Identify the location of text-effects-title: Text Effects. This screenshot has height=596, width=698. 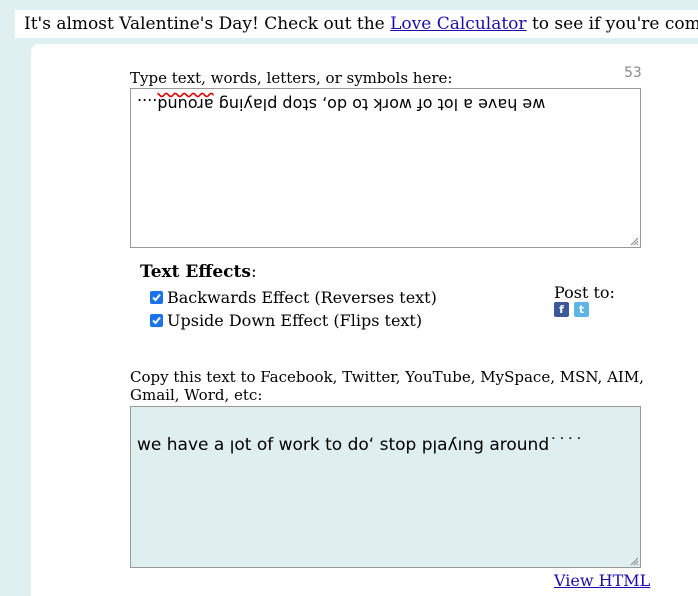
(195, 272).